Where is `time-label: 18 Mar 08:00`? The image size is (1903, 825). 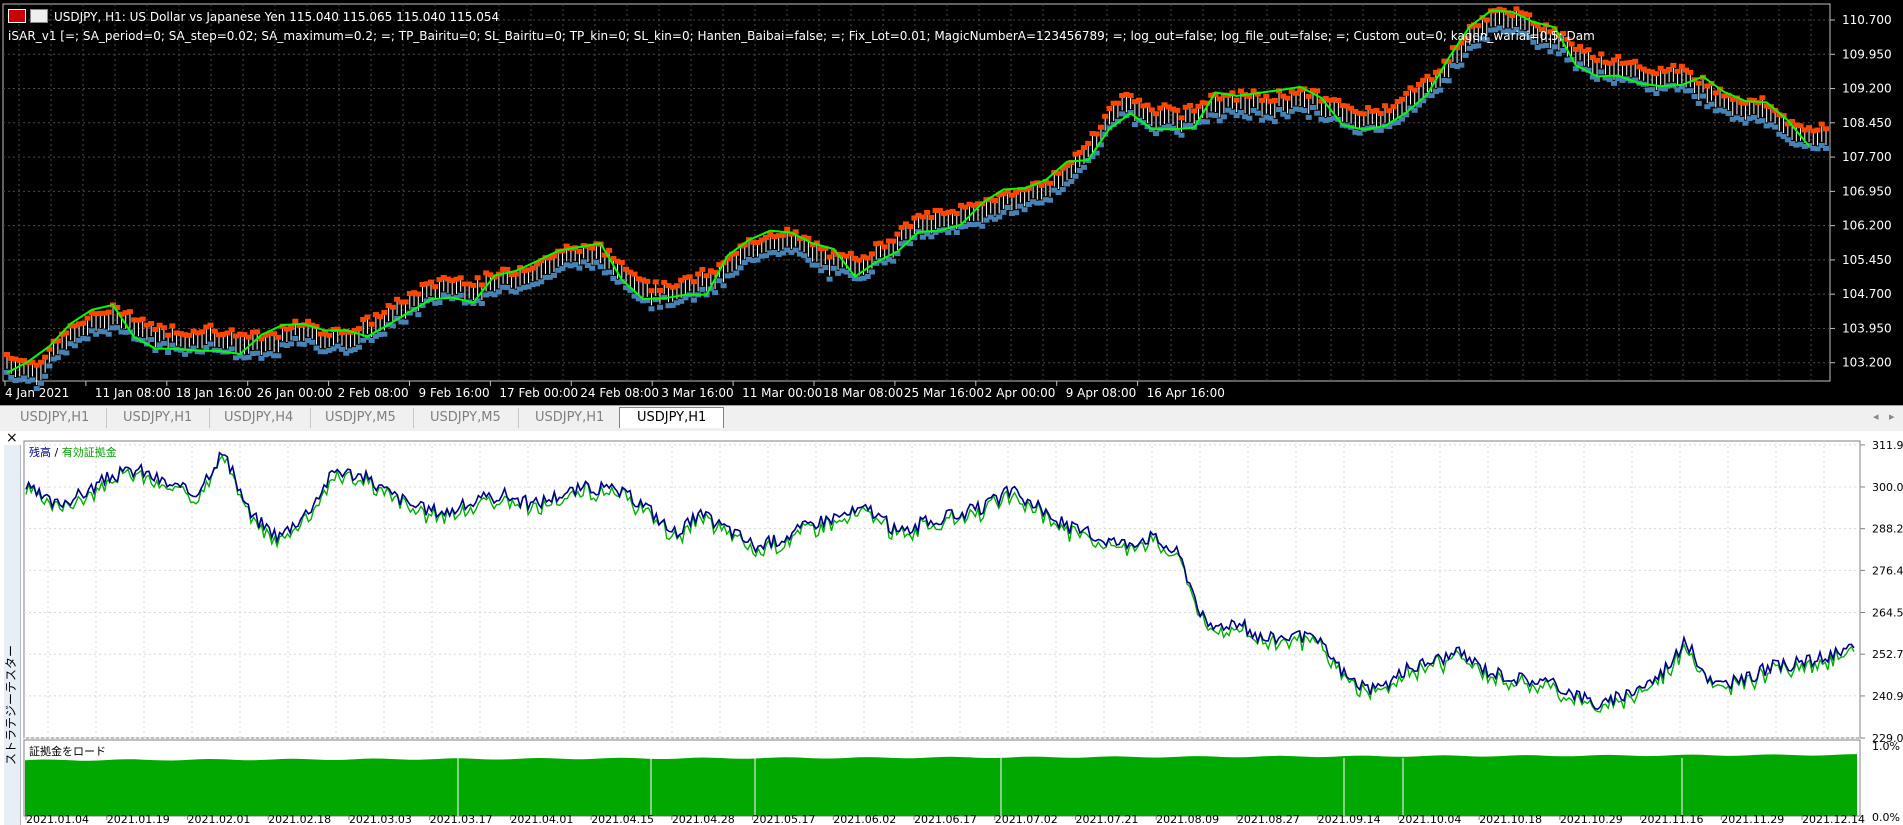
time-label: 18 Mar 08:00 is located at coordinates (863, 393).